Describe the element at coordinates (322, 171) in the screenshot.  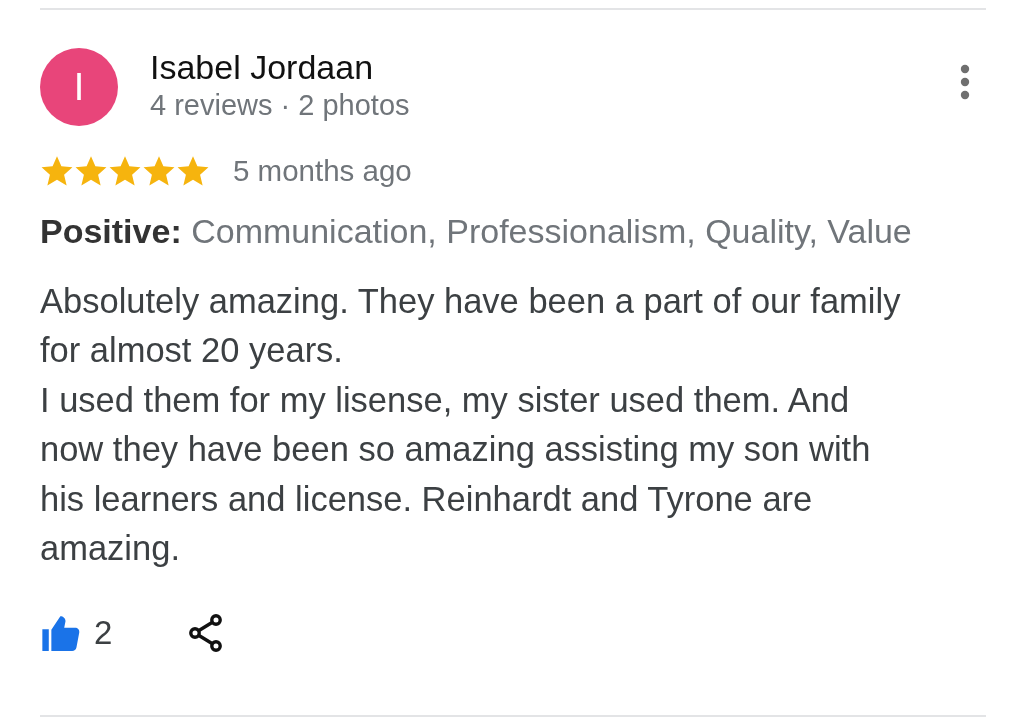
I see `review-time: 5 months ago` at that location.